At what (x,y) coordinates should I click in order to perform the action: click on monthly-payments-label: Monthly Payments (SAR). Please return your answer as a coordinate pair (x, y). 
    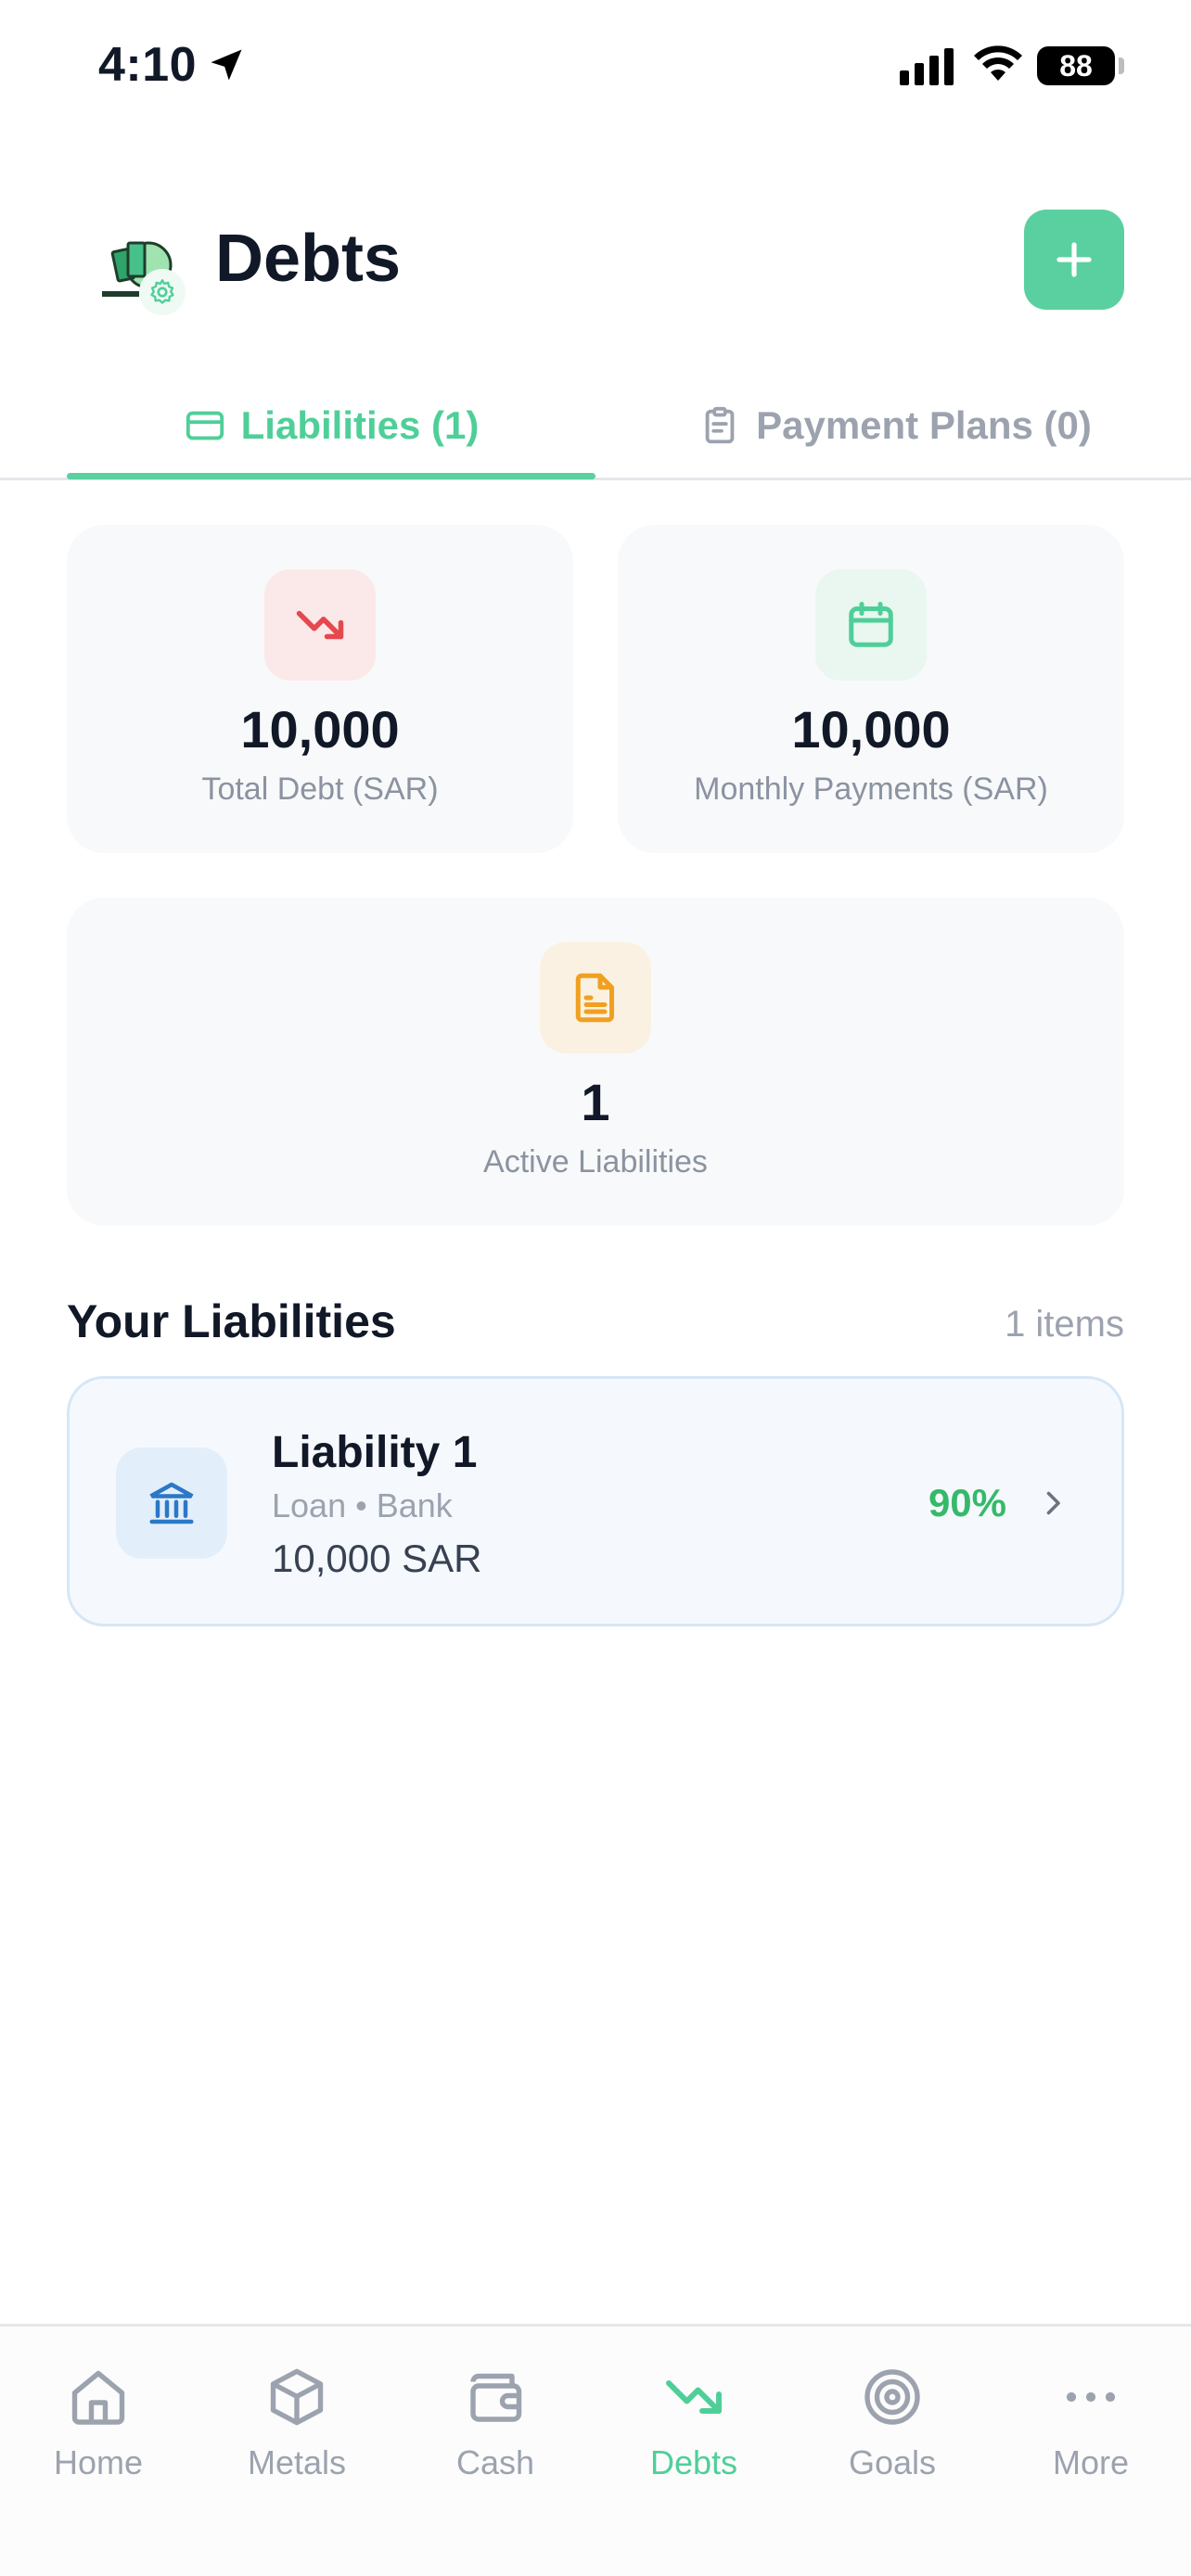
    Looking at the image, I should click on (871, 789).